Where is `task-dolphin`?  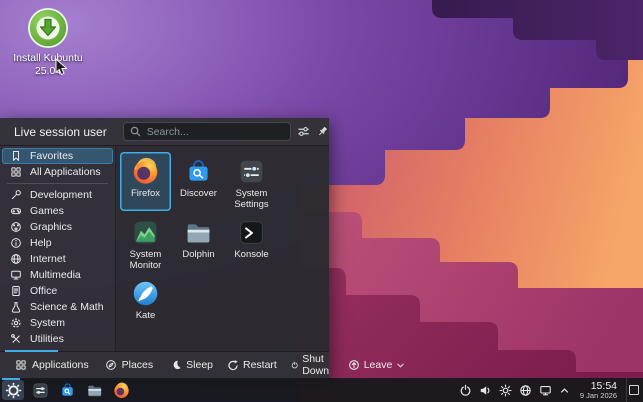 task-dolphin is located at coordinates (94, 390).